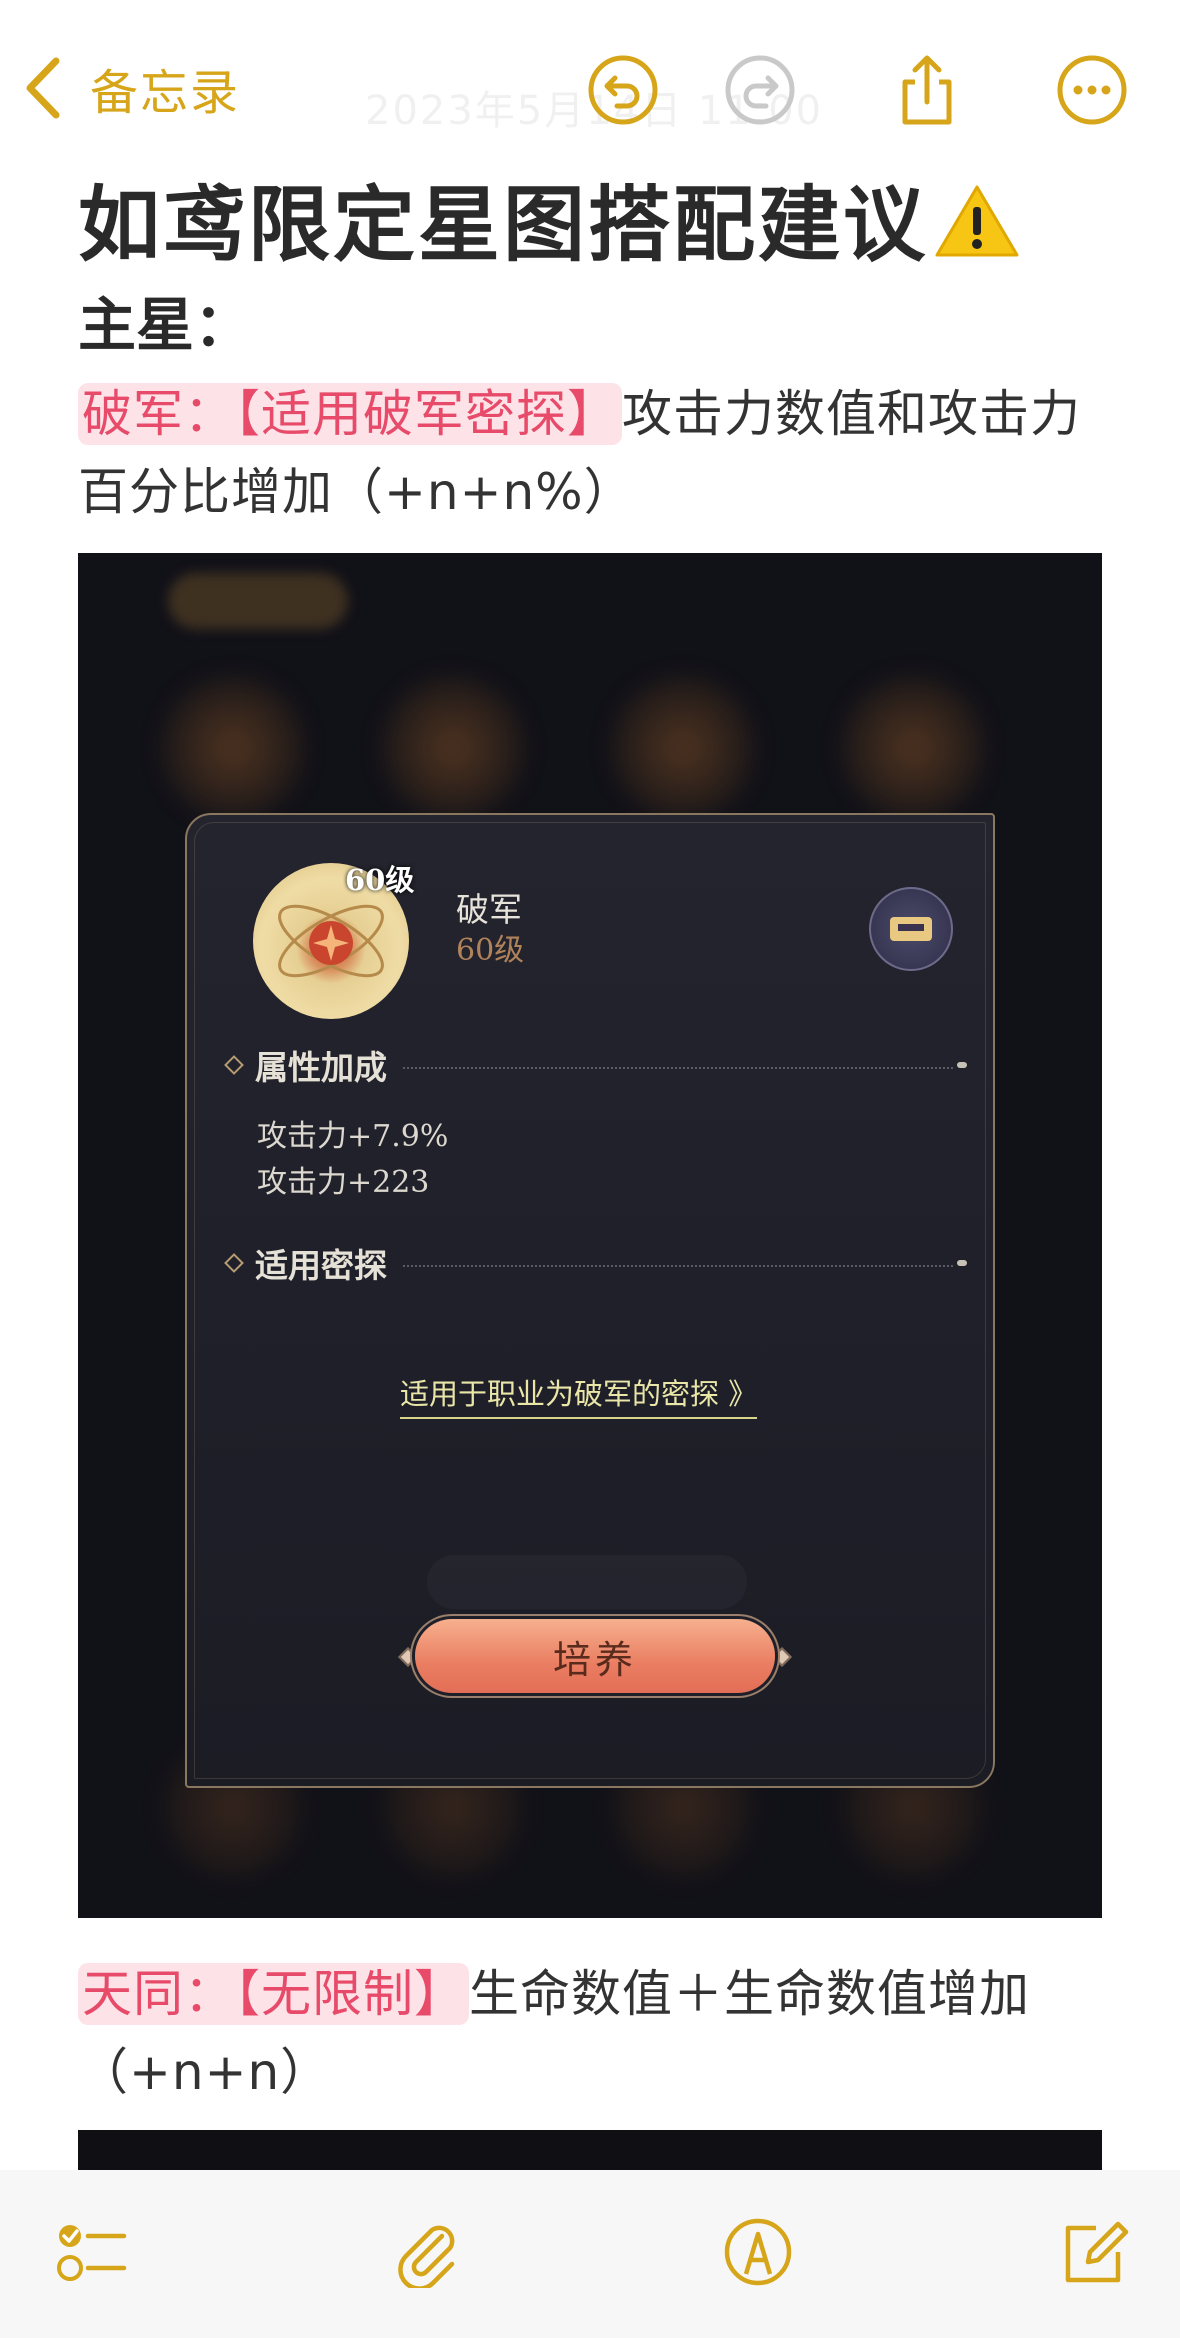 Image resolution: width=1180 pixels, height=2338 pixels. I want to click on checklist-button, so click(92, 2252).